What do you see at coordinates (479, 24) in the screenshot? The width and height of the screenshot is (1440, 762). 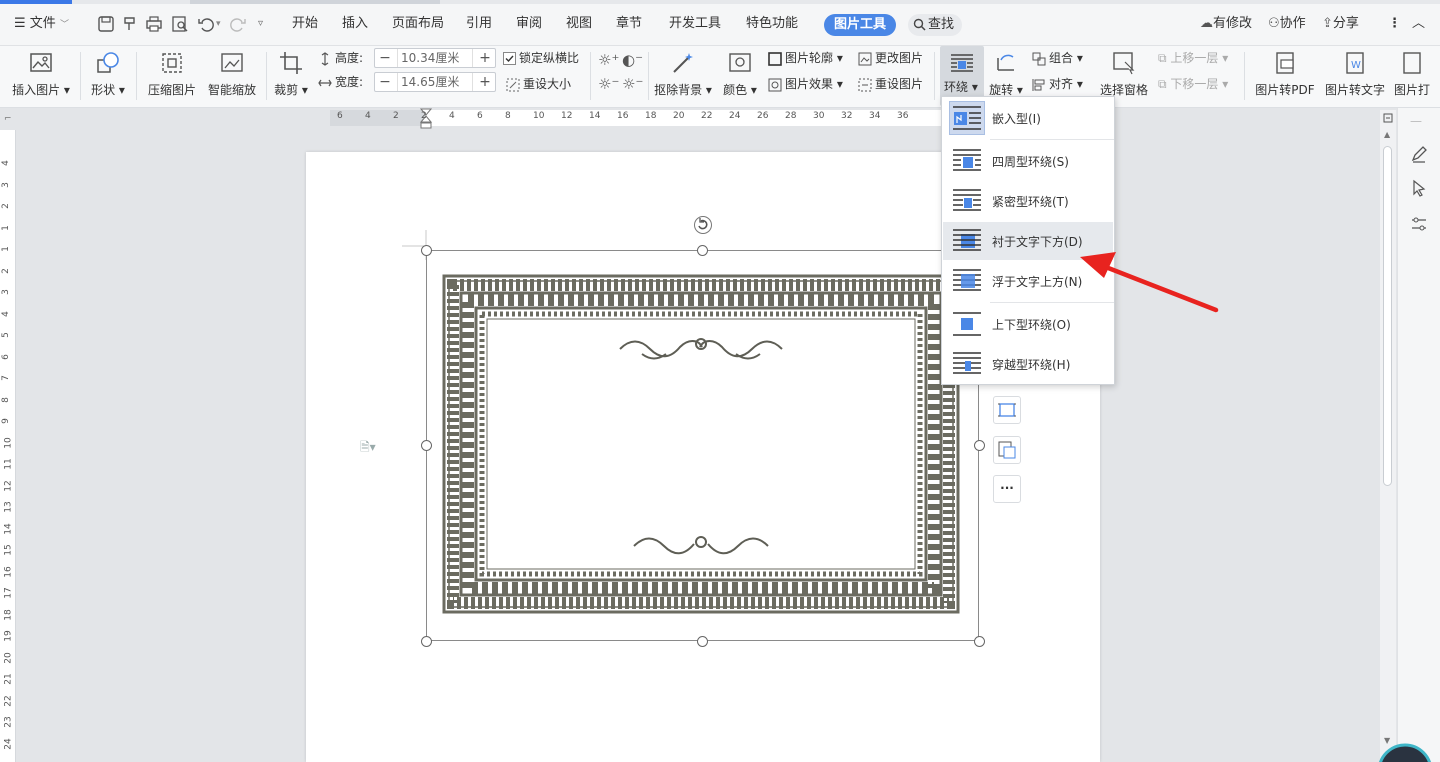 I see `tab-references: 引用` at bounding box center [479, 24].